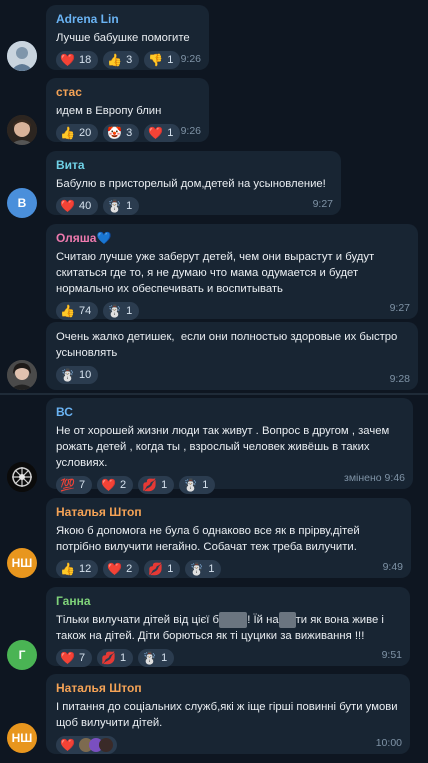 The width and height of the screenshot is (428, 763). Describe the element at coordinates (115, 133) in the screenshot. I see `clown-face-icon: 🤡` at that location.